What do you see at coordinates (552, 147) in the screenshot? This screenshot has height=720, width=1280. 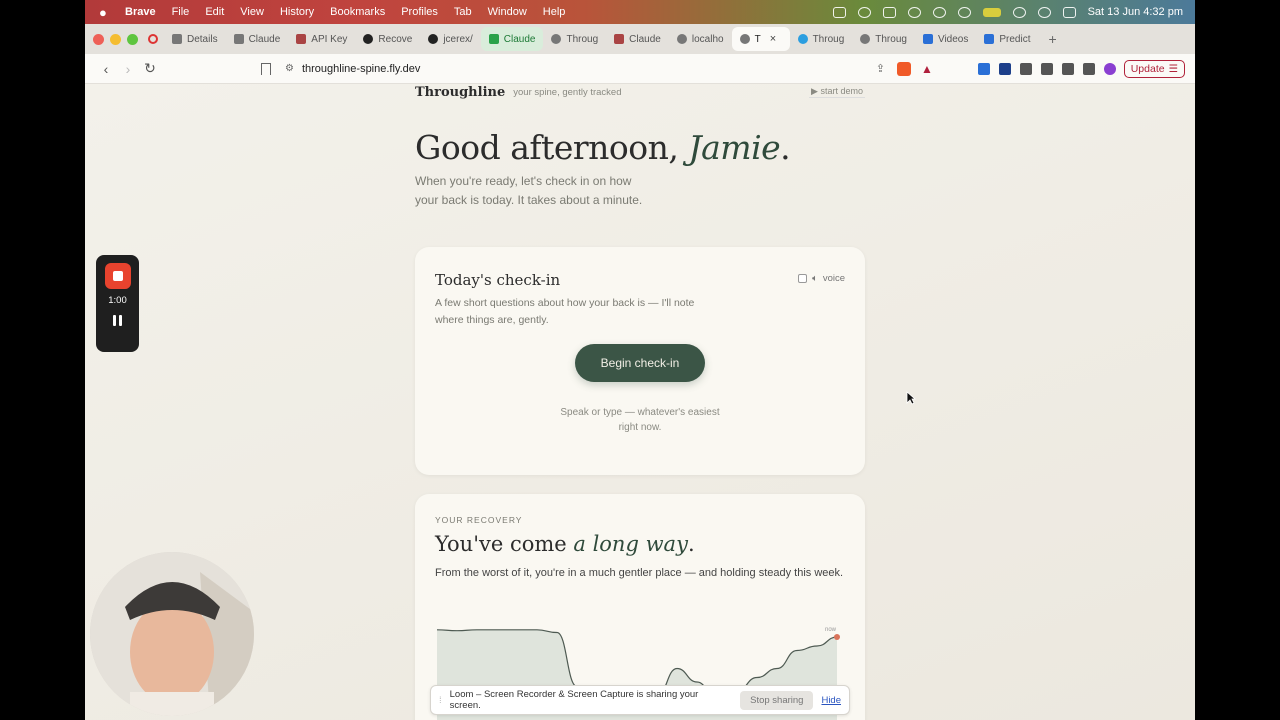 I see `greeting-prefix: Good afternoon,` at bounding box center [552, 147].